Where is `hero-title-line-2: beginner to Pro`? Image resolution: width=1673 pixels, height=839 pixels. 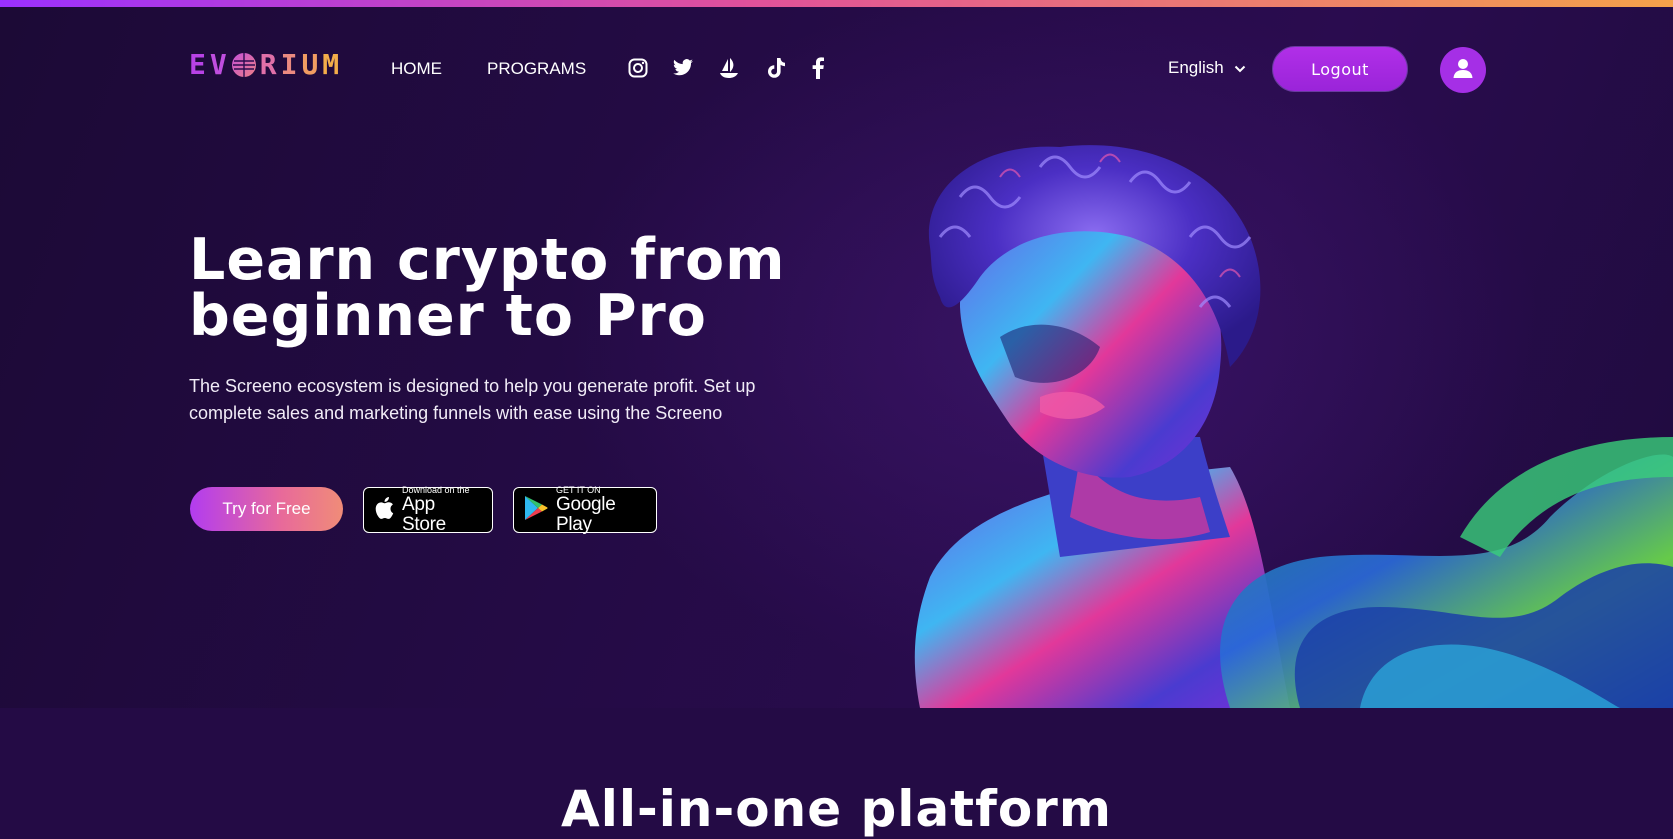
hero-title-line-2: beginner to Pro is located at coordinates (448, 316).